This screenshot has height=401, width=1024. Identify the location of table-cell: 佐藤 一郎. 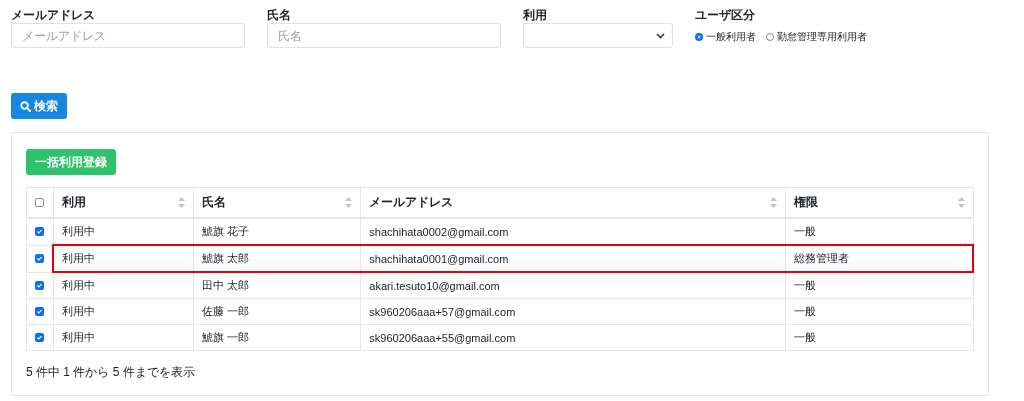
(277, 311).